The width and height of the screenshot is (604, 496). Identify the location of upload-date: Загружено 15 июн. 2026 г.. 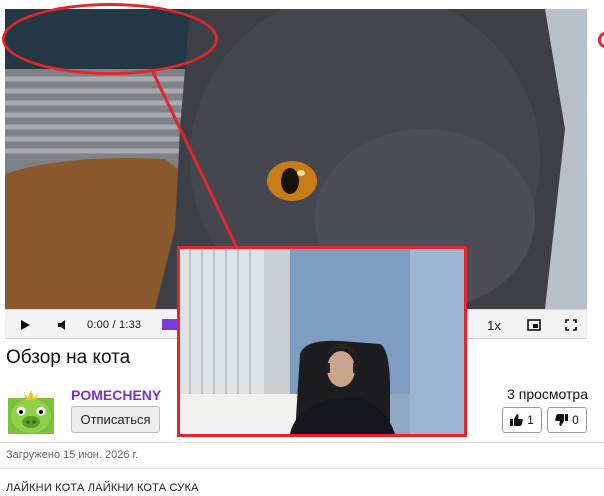
(72, 455).